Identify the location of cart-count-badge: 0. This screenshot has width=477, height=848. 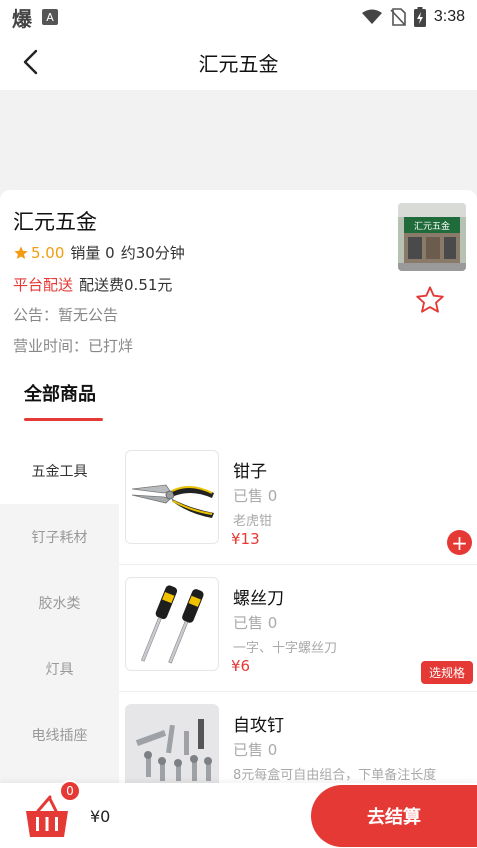
(70, 791).